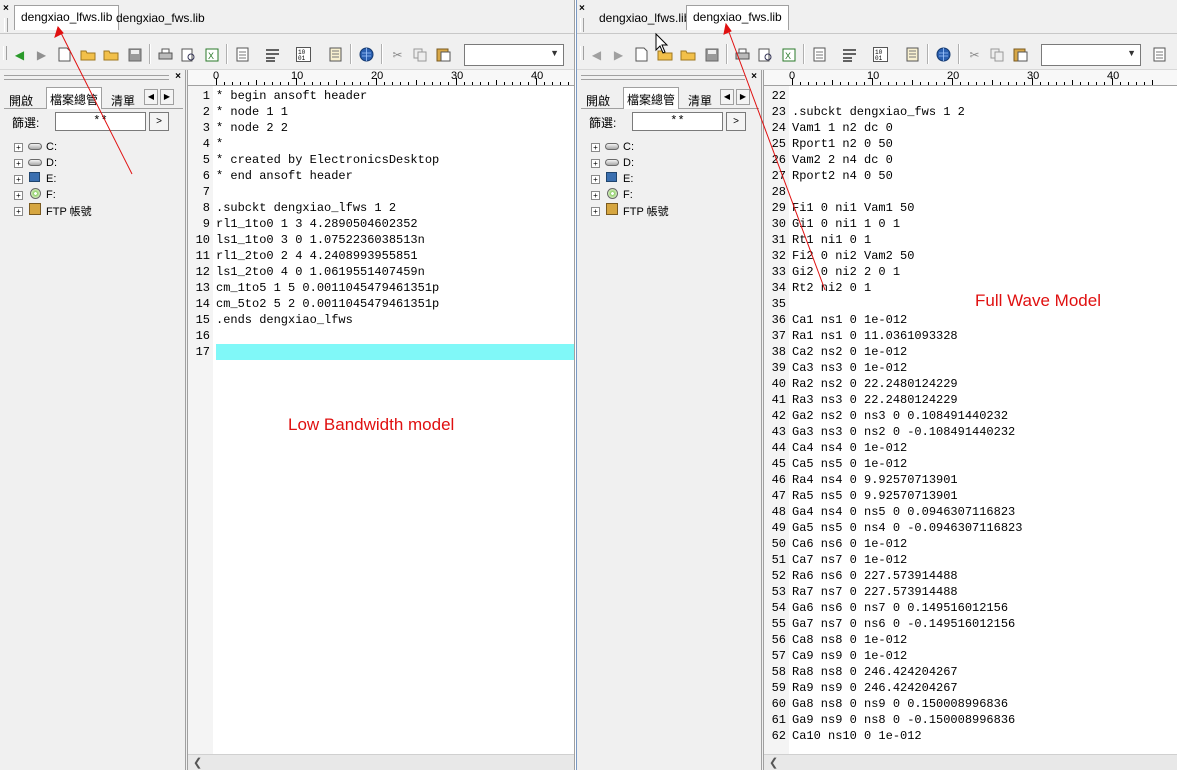  I want to click on print-icon, so click(165, 54).